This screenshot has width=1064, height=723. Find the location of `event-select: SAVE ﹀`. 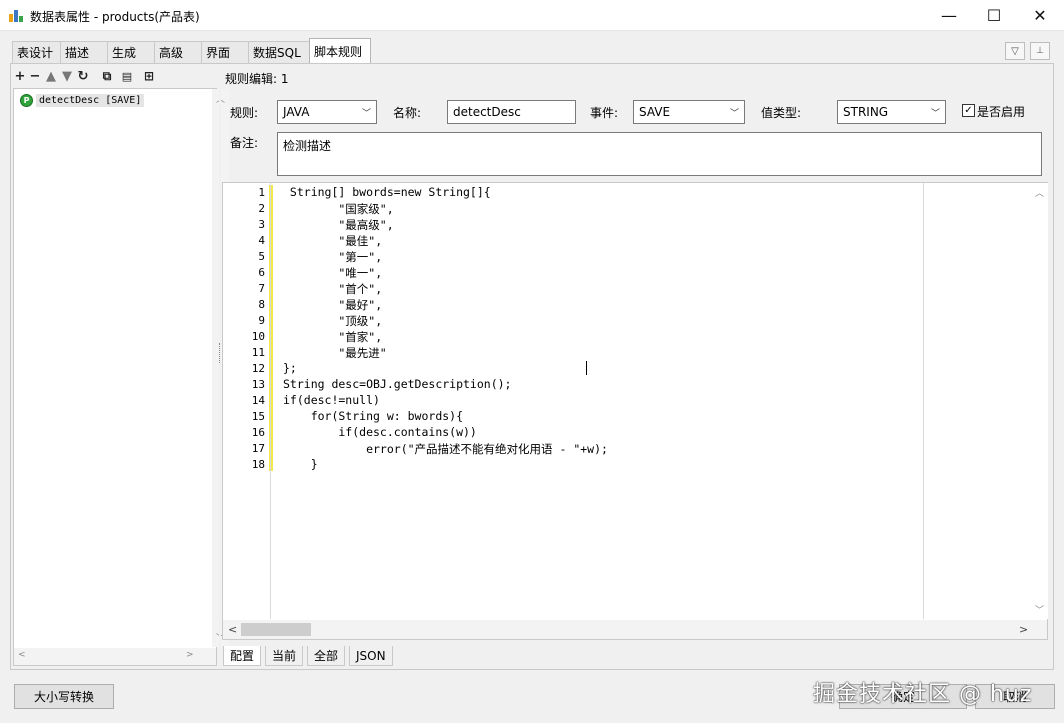

event-select: SAVE ﹀ is located at coordinates (689, 112).